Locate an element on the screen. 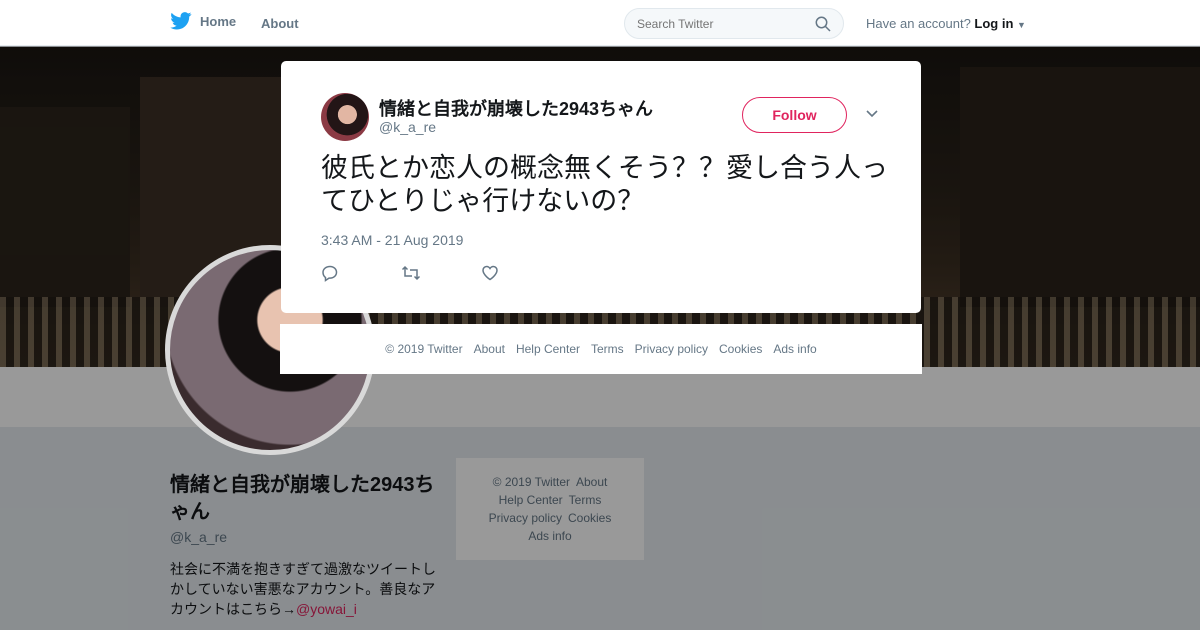 This screenshot has width=1200, height=630. tweet-author-handle: @k_a_re is located at coordinates (407, 127).